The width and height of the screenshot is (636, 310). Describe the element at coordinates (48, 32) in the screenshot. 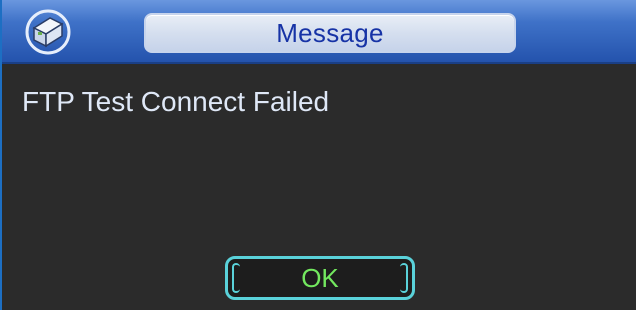

I see `dvr-device-icon` at that location.